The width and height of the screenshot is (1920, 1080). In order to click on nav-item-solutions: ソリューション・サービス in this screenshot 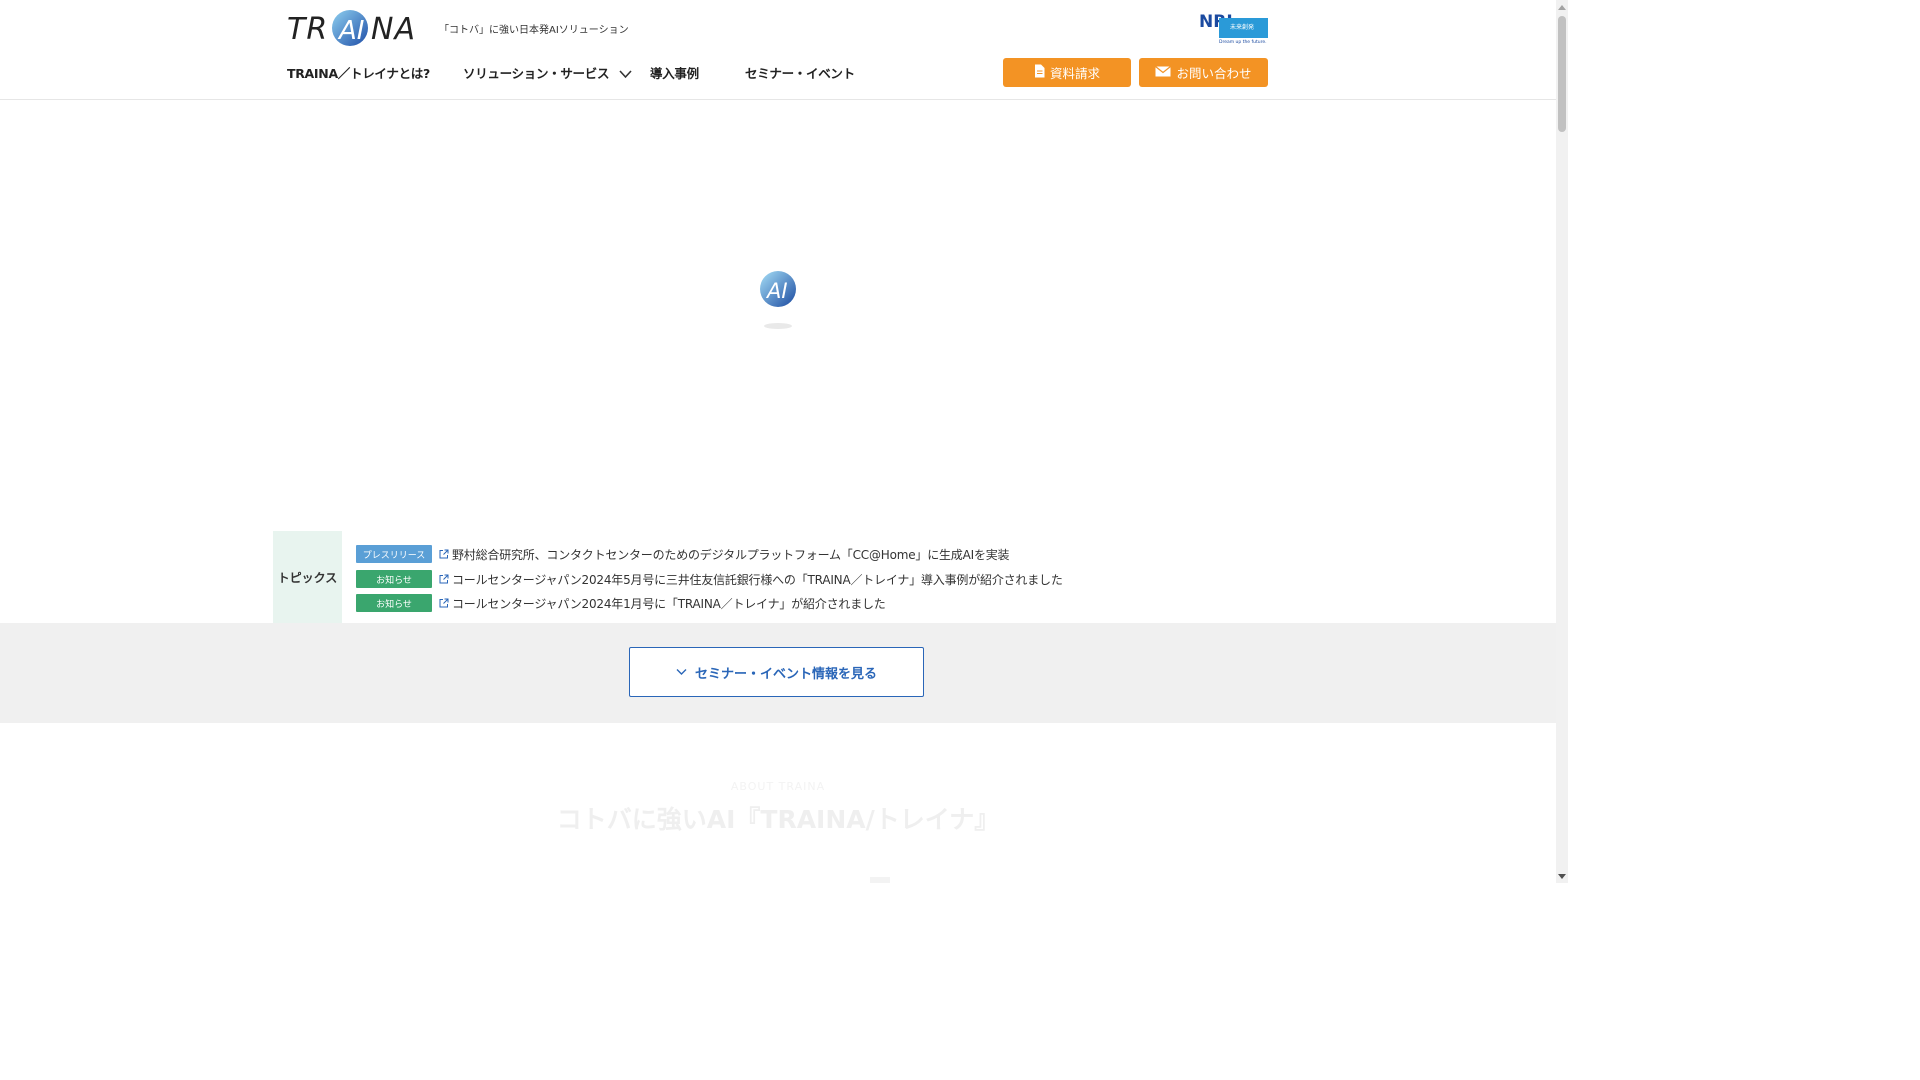, I will do `click(547, 72)`.